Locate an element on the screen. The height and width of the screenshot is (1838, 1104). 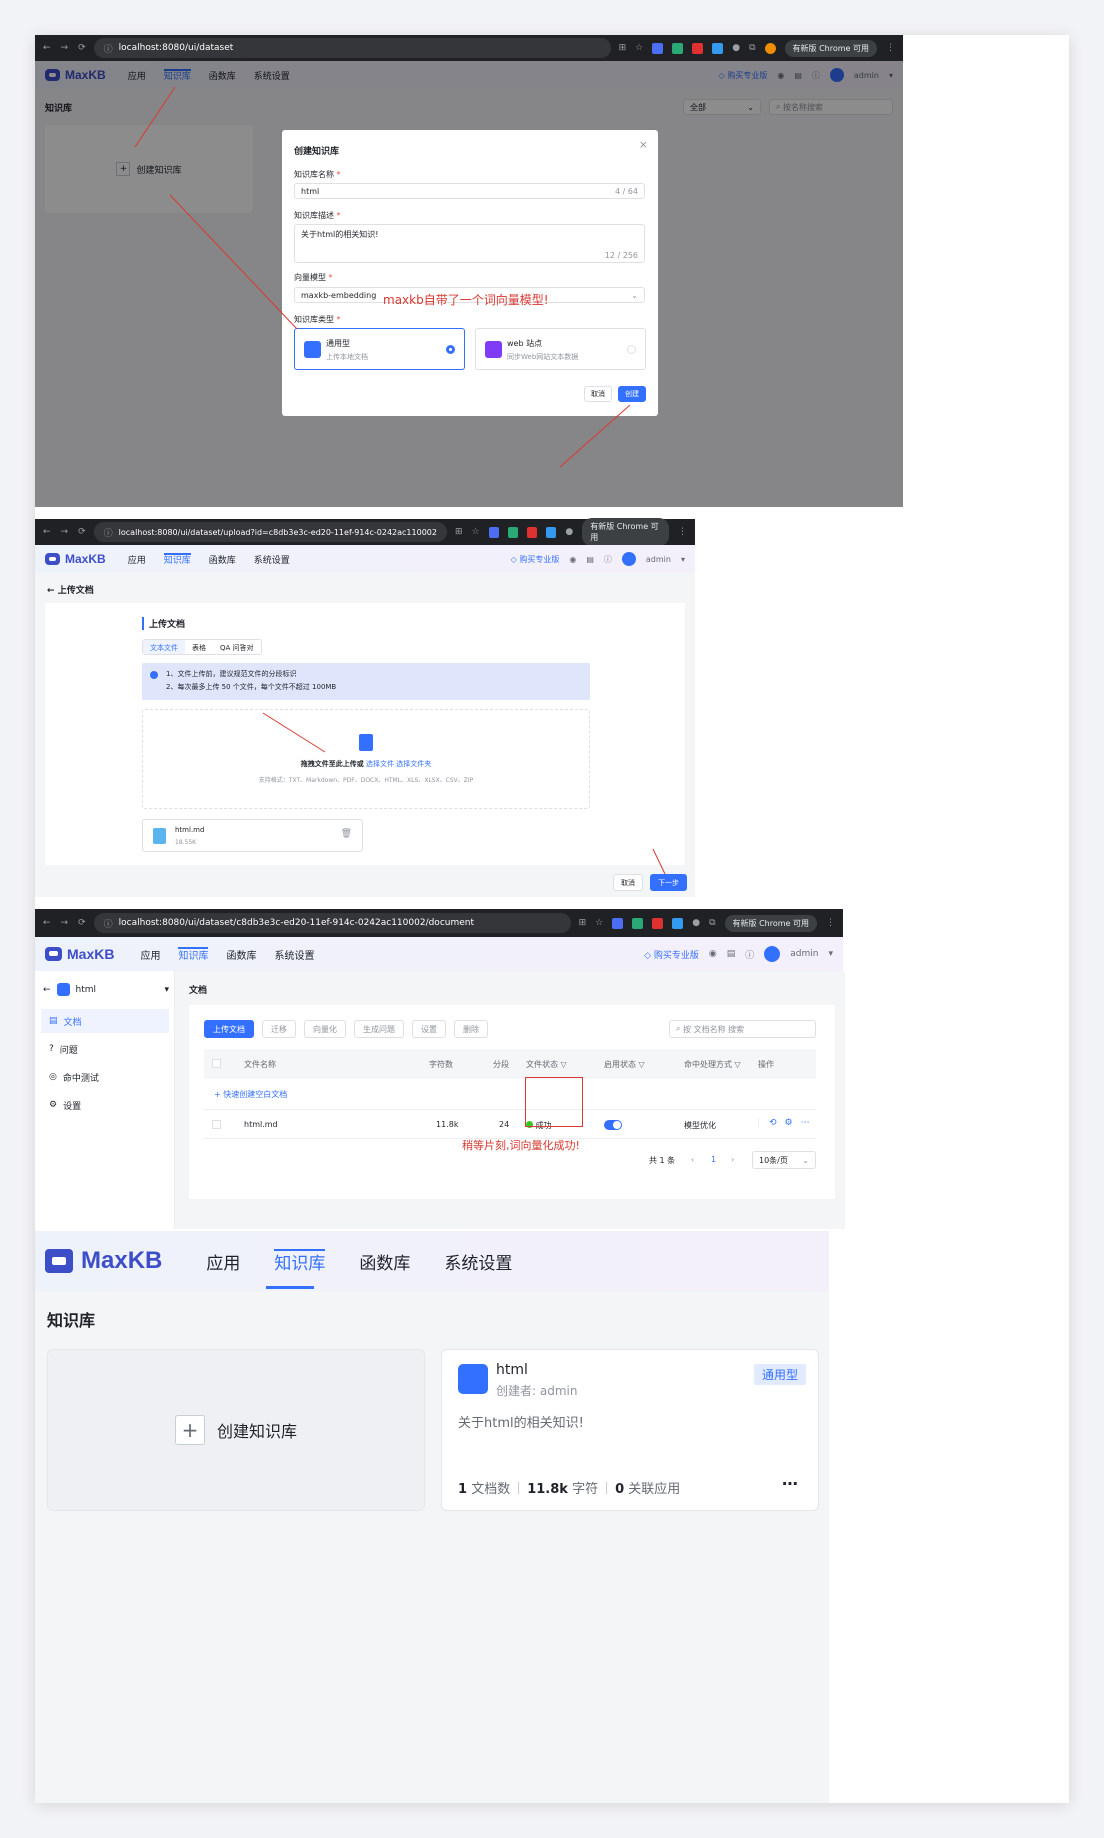
arrow-line is located at coordinates (155, 117).